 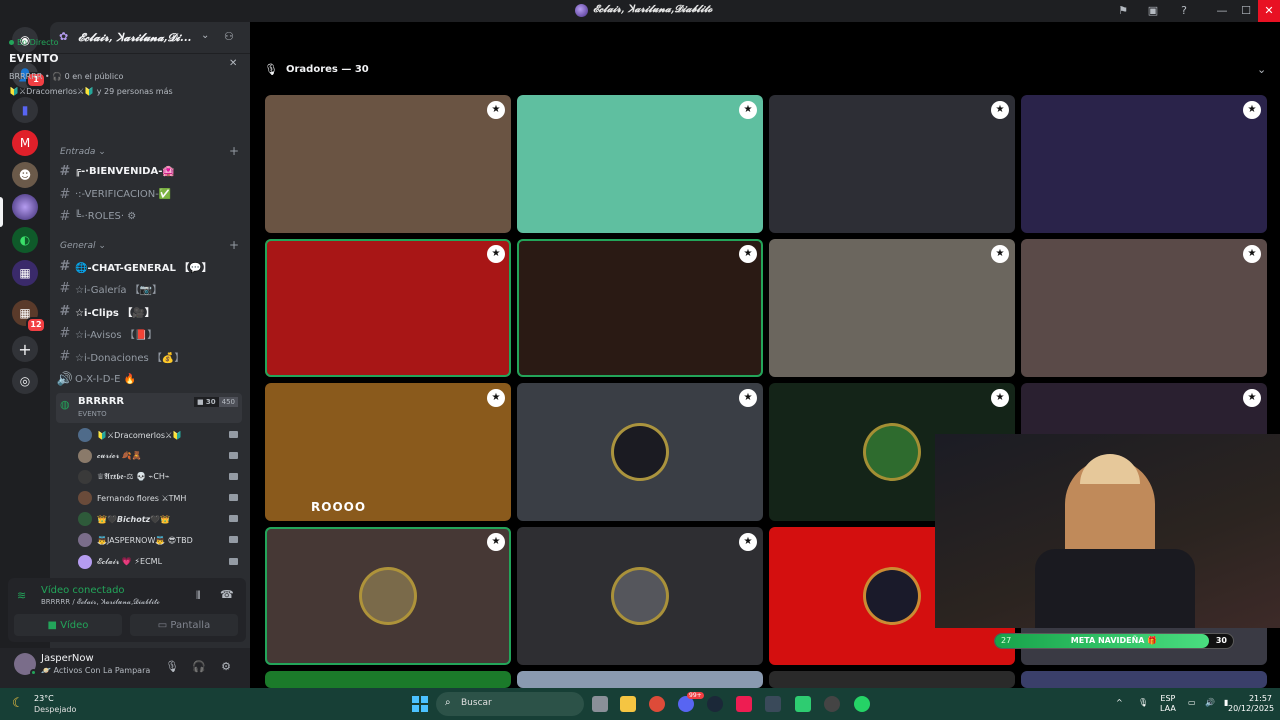 I want to click on voice-user: Fernando flores ⚔TMH, so click(x=163, y=498).